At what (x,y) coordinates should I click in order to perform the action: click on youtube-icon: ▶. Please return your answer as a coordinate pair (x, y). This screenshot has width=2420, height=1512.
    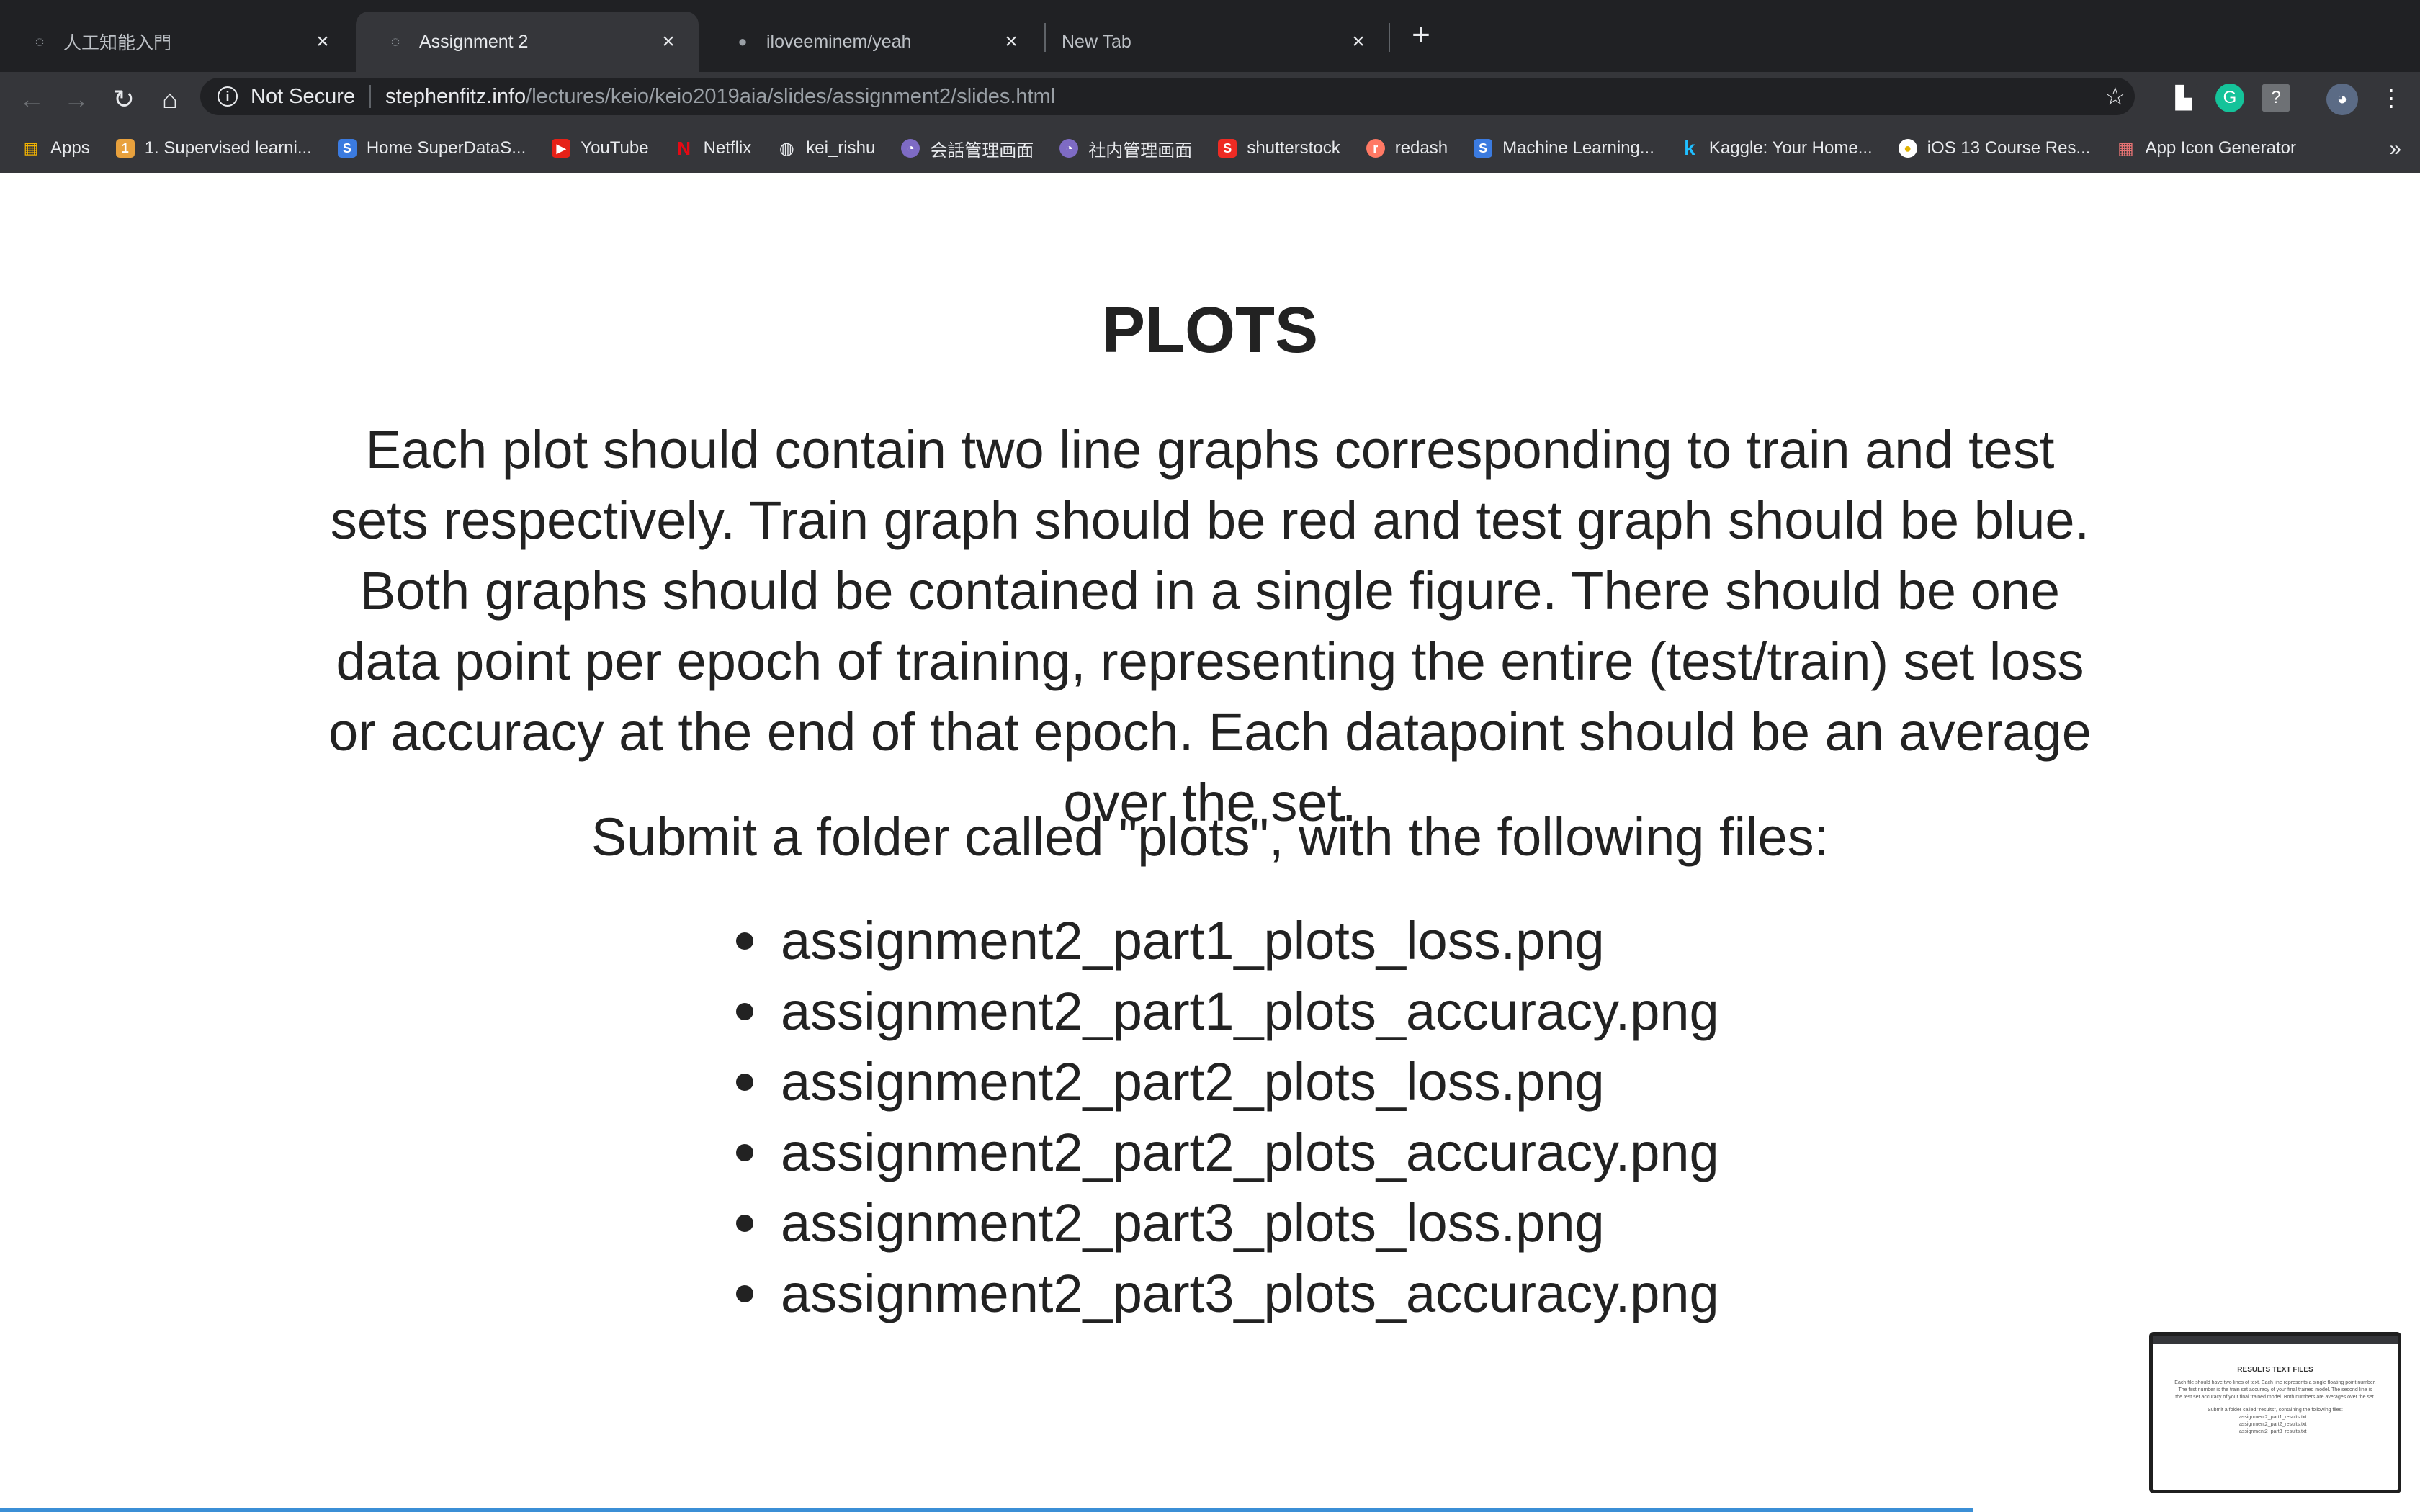
    Looking at the image, I should click on (561, 148).